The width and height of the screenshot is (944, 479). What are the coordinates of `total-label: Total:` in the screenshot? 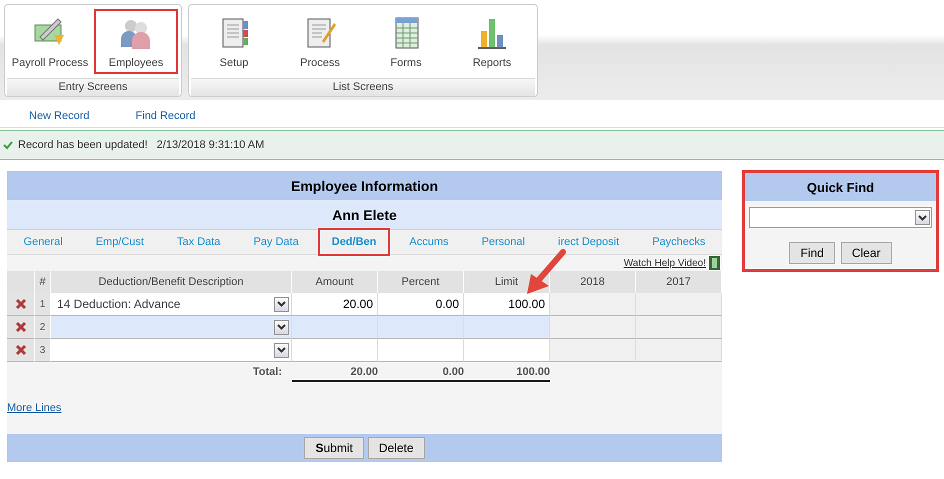 It's located at (267, 372).